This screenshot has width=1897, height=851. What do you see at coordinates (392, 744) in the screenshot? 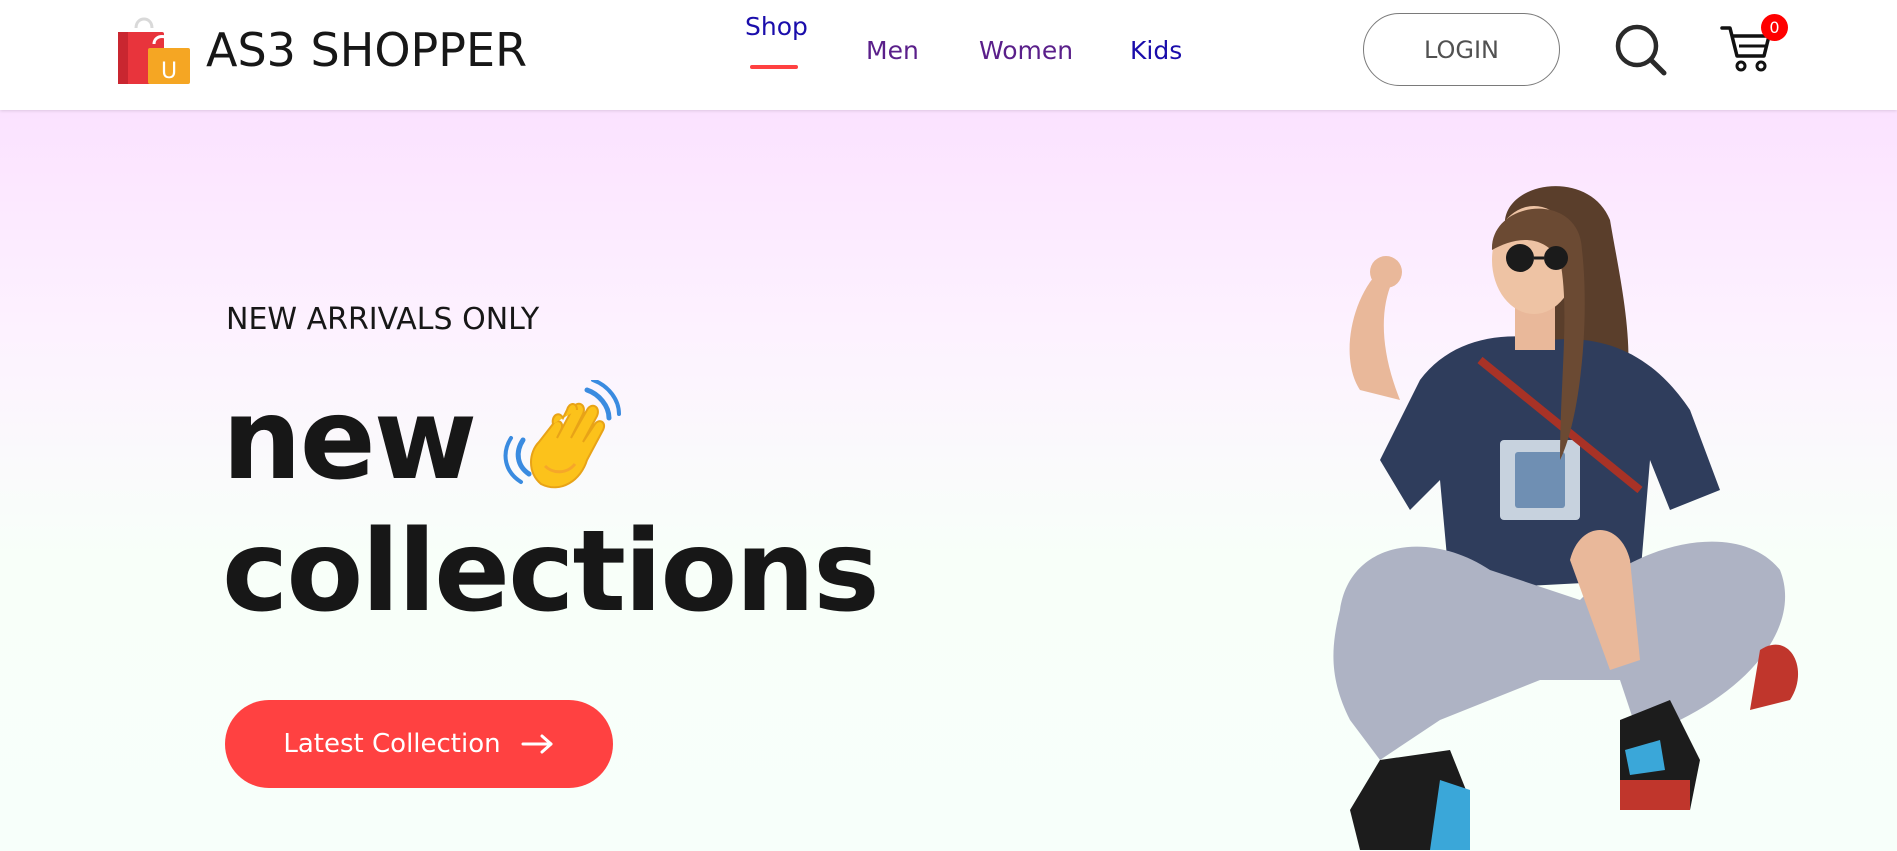
I see `latest-collection-label: Latest Collection` at bounding box center [392, 744].